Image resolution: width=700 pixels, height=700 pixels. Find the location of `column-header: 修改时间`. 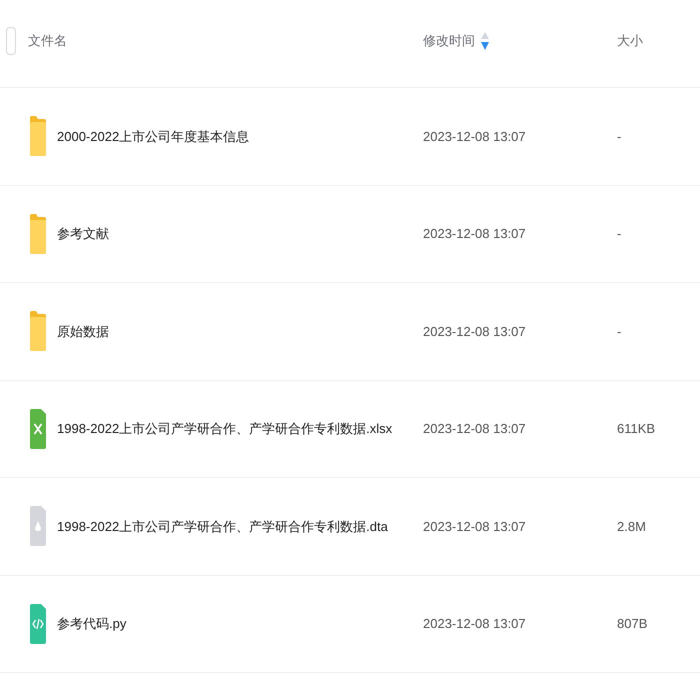

column-header: 修改时间 is located at coordinates (449, 40).